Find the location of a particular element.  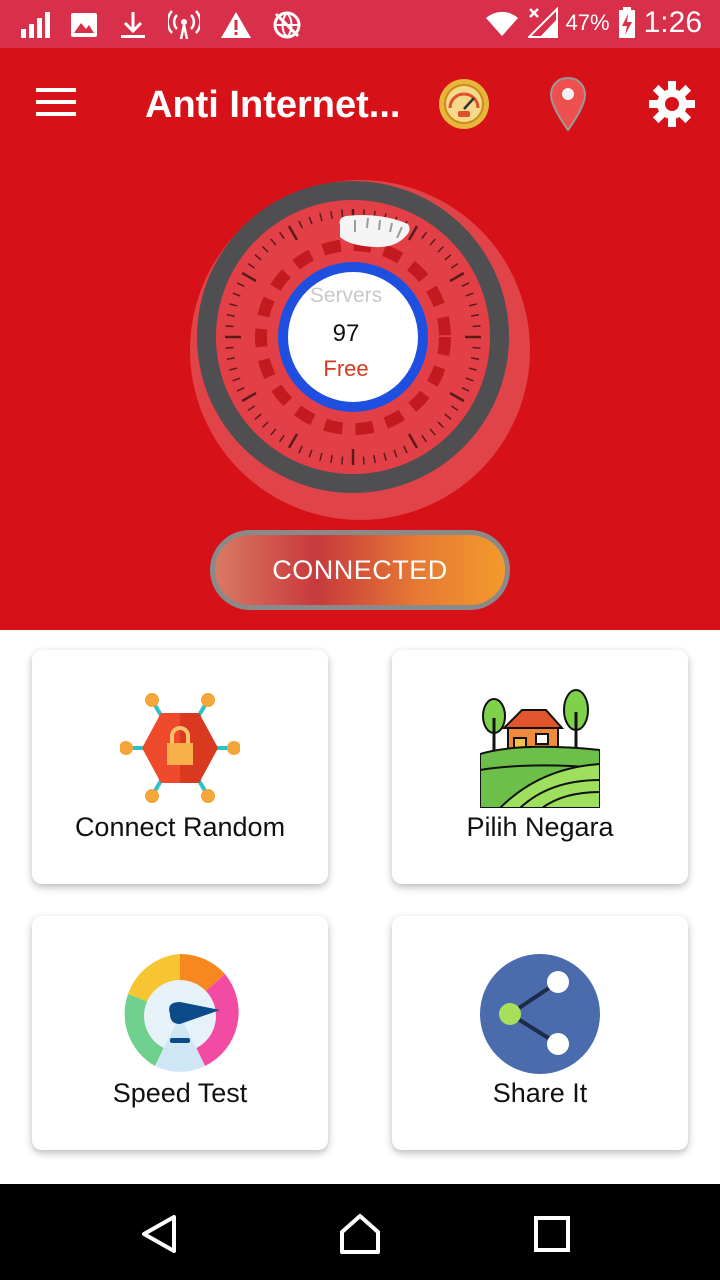

server-dial: Servers 97 Free is located at coordinates (360, 350).